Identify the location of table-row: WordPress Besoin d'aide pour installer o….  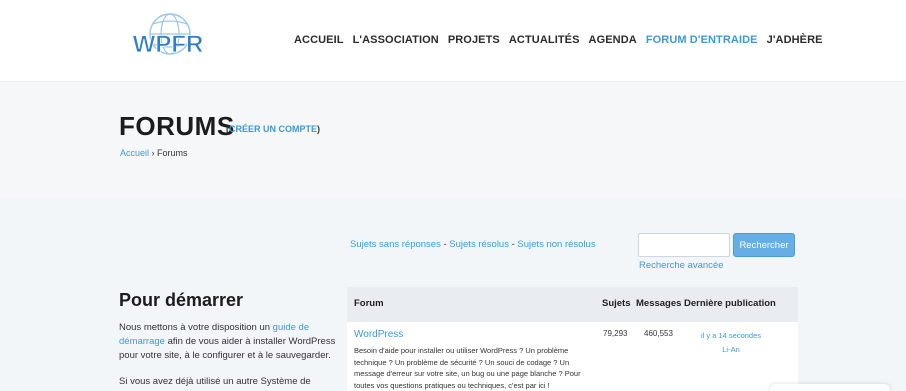
(572, 356).